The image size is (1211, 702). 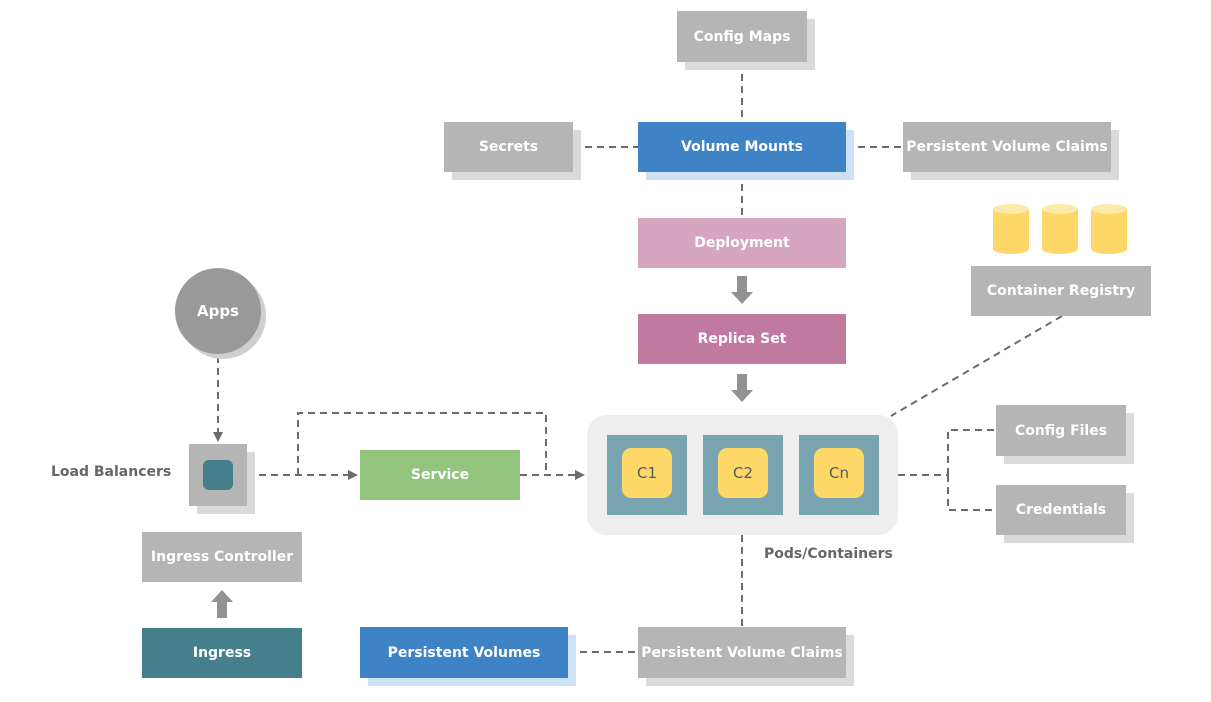 What do you see at coordinates (742, 339) in the screenshot?
I see `replica-set-node: Replica Set` at bounding box center [742, 339].